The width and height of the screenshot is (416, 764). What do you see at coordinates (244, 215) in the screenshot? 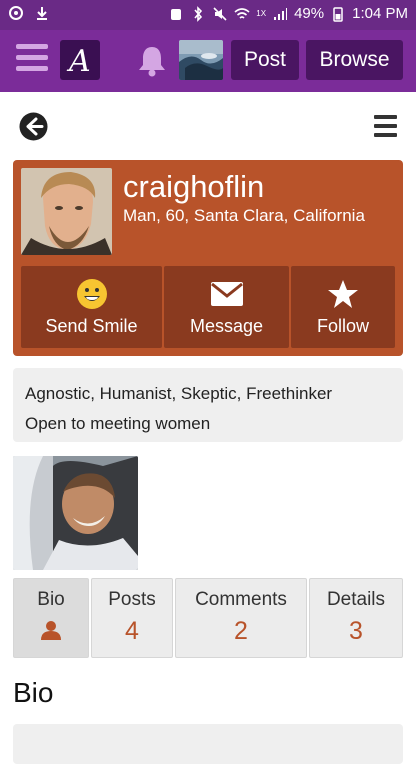
I see `profile-info: Man, 60, Santa Clara, California` at bounding box center [244, 215].